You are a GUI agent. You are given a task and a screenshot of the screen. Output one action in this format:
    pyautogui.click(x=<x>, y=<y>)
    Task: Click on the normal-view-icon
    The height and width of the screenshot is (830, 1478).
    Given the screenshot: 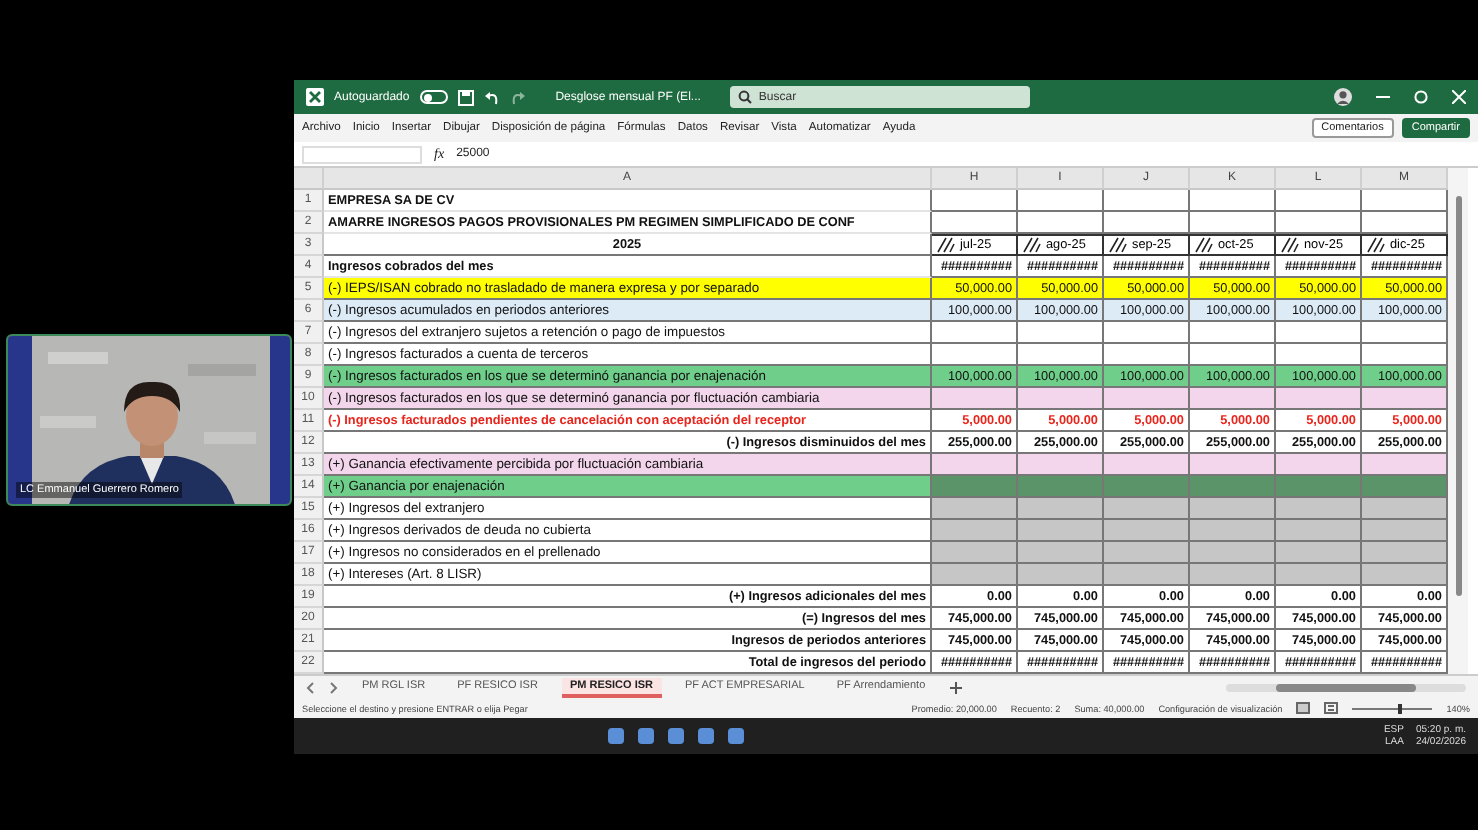 What is the action you would take?
    pyautogui.click(x=1303, y=708)
    